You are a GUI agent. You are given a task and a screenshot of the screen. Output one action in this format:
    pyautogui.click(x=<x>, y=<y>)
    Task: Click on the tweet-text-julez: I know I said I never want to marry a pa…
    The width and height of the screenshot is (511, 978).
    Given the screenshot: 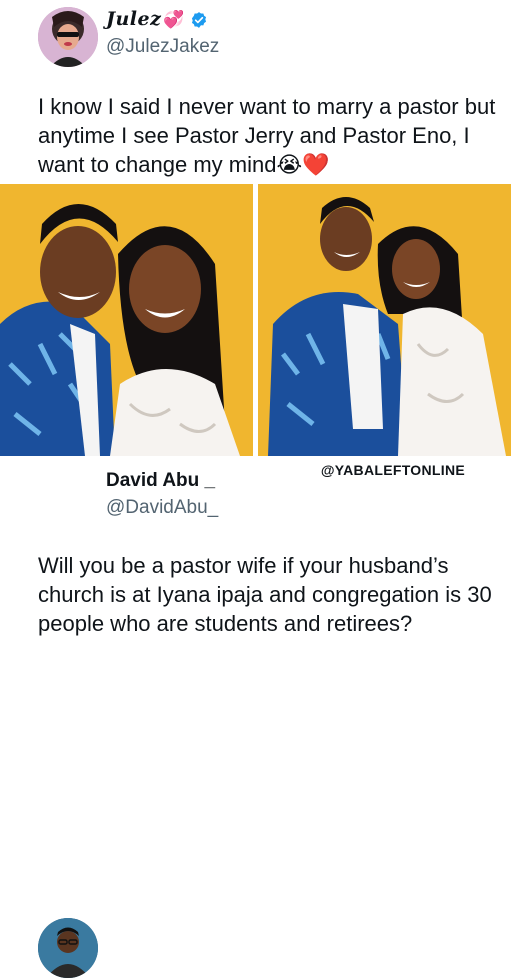 What is the action you would take?
    pyautogui.click(x=267, y=135)
    